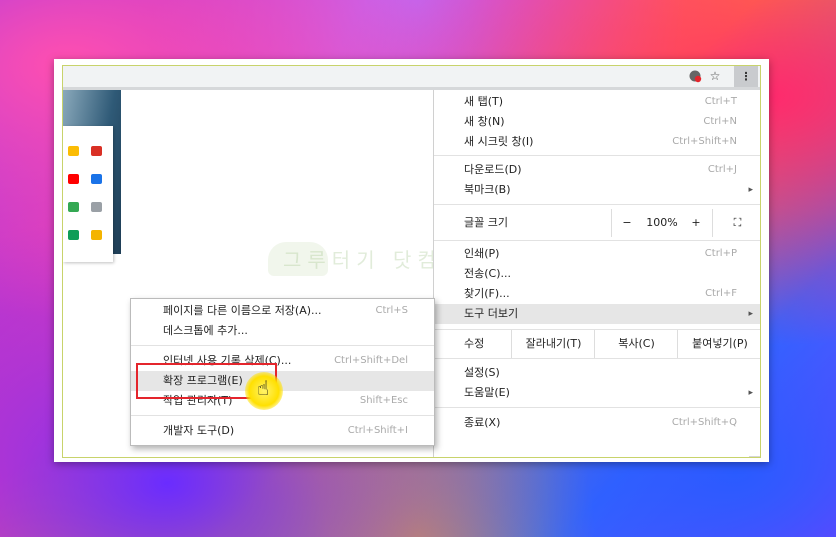 The height and width of the screenshot is (537, 836). I want to click on slides-icon, so click(96, 235).